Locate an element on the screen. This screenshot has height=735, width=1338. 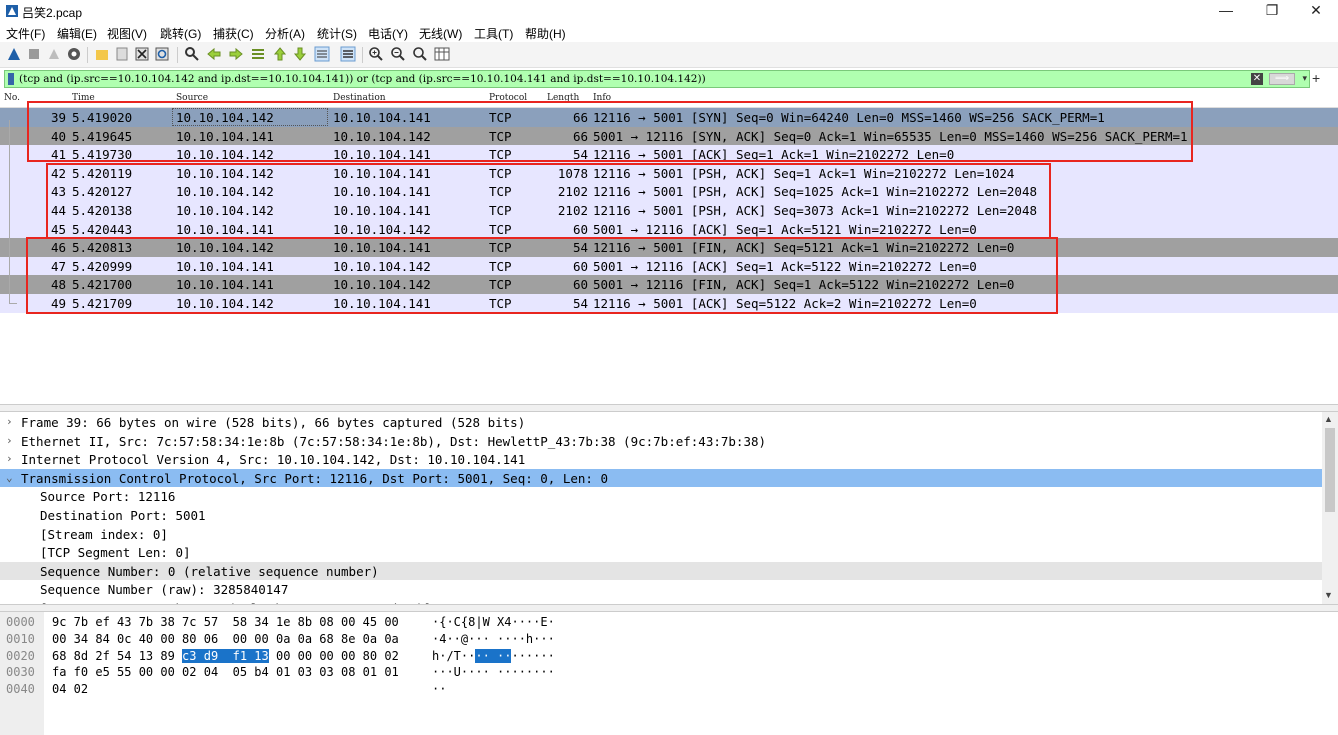
ascii-bytes: ·· is located at coordinates (439, 689).